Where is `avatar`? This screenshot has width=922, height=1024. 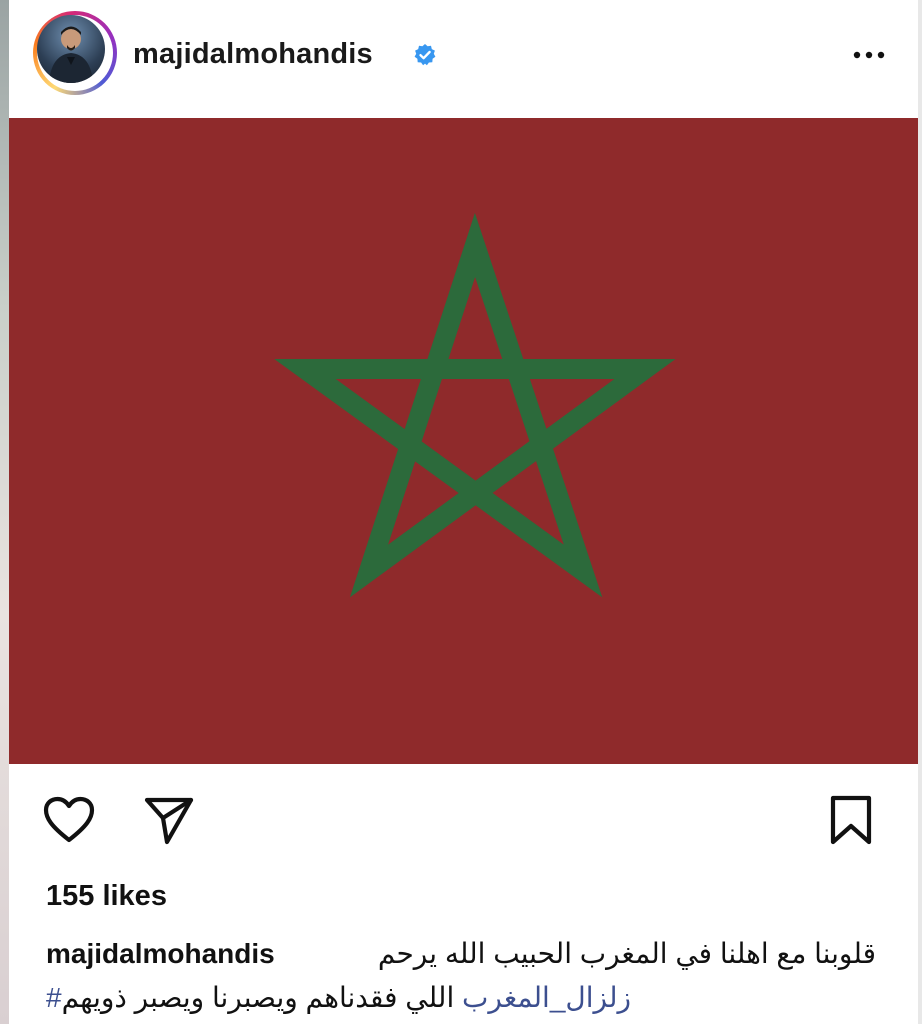
avatar is located at coordinates (71, 49).